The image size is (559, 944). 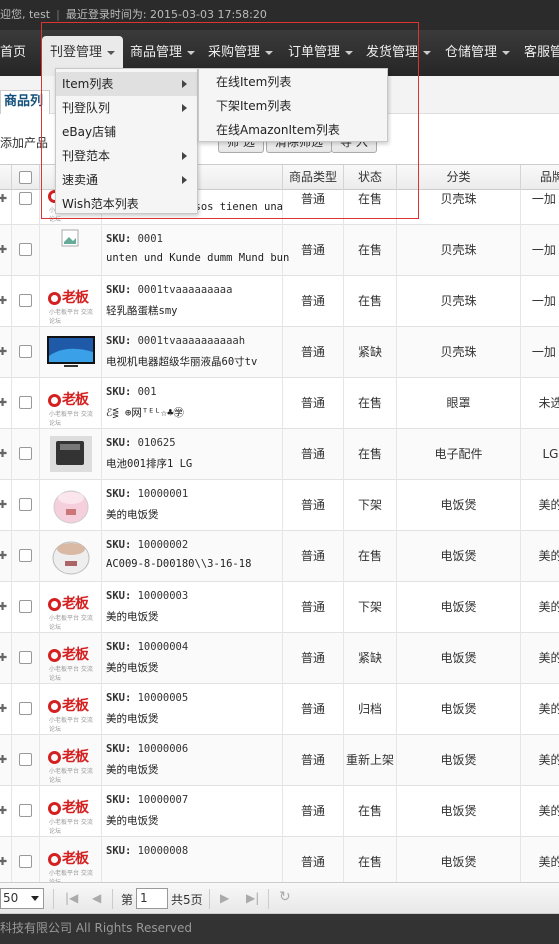 I want to click on next-page-icon: ▶, so click(x=224, y=898).